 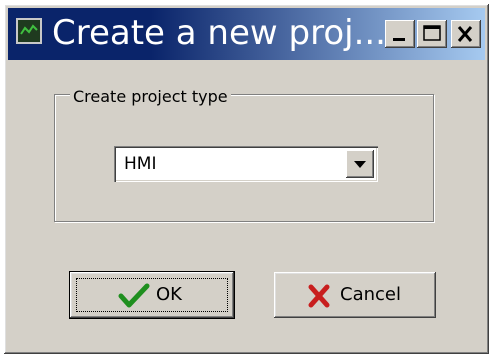 I want to click on app-monitor-icon, so click(x=29, y=31).